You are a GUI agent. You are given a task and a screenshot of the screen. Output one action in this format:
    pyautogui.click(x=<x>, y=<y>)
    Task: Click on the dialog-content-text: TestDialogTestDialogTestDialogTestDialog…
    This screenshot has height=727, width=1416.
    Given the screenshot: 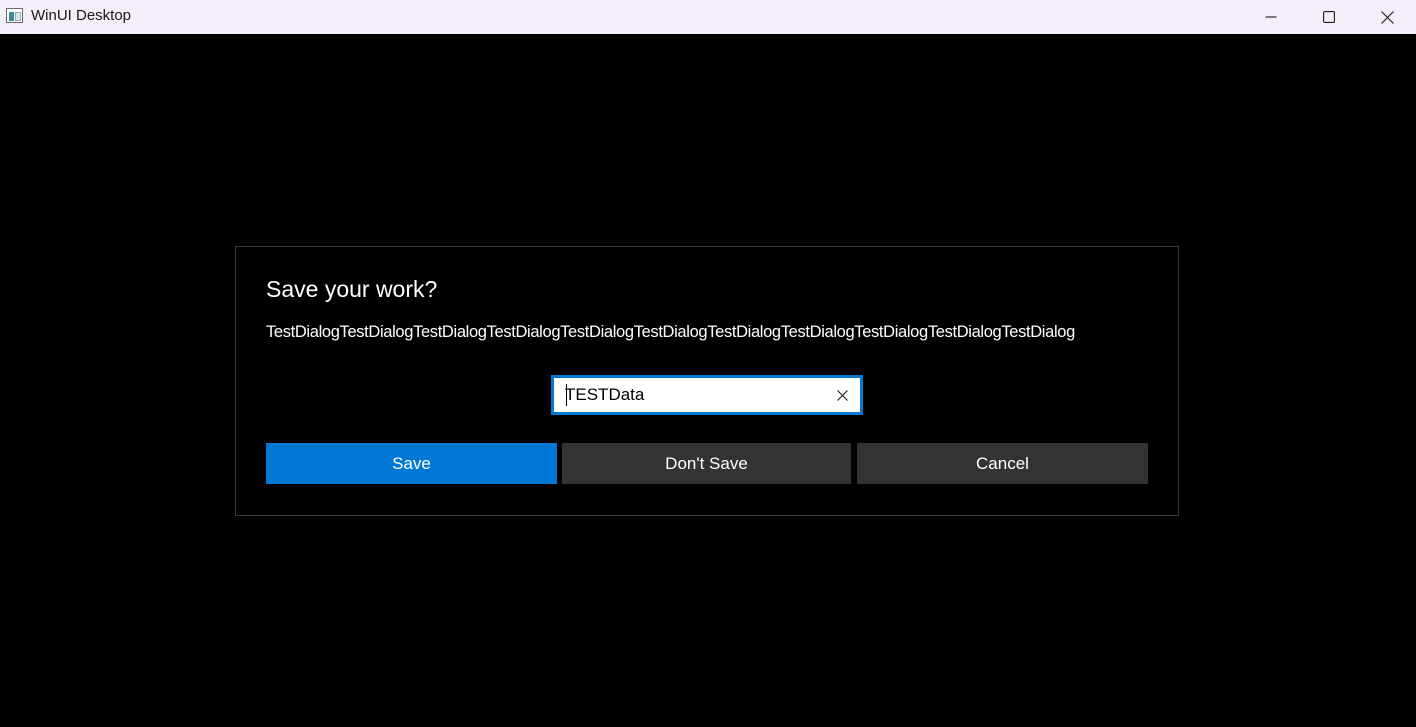 What is the action you would take?
    pyautogui.click(x=670, y=332)
    